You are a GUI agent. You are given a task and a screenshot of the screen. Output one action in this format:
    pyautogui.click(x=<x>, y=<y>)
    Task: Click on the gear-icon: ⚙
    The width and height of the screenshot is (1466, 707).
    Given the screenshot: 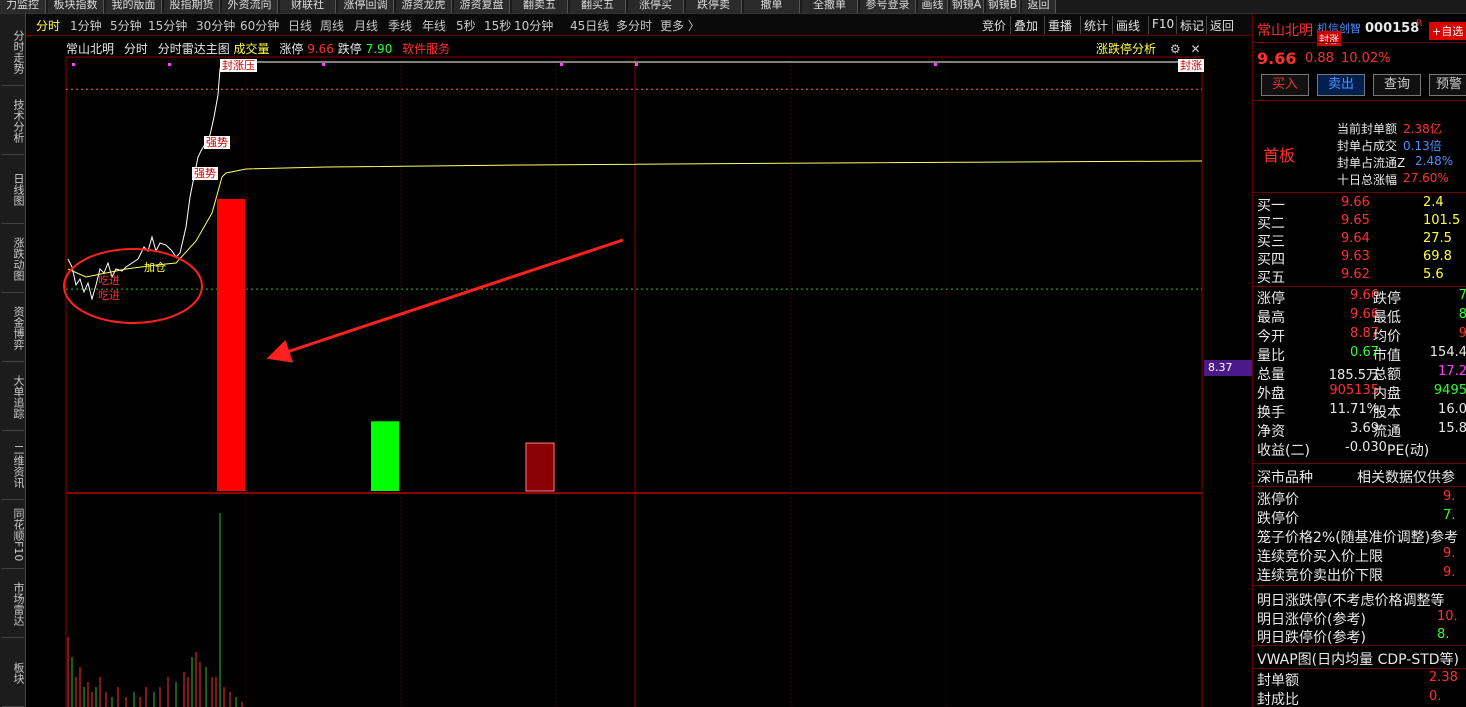 What is the action you would take?
    pyautogui.click(x=1175, y=49)
    